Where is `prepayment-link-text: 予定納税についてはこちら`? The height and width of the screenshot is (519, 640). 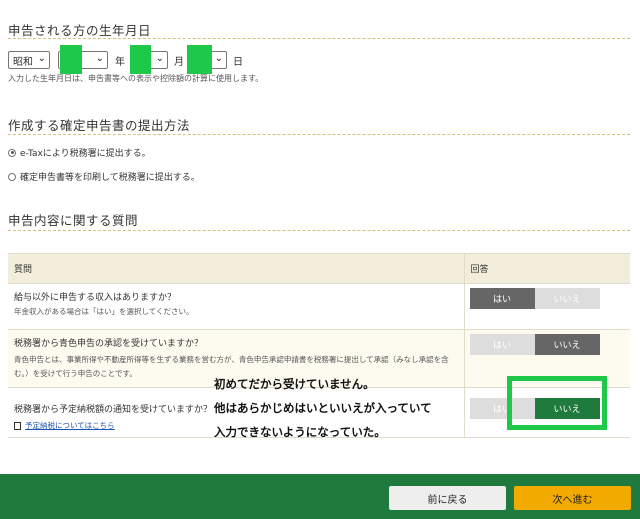
prepayment-link-text: 予定納税についてはこちら is located at coordinates (70, 425).